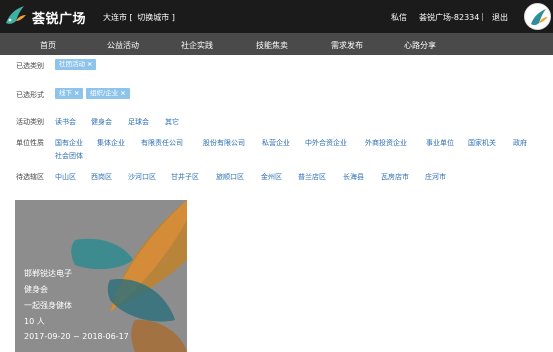  Describe the element at coordinates (142, 177) in the screenshot. I see `option-shahekou: 沙河口区` at that location.